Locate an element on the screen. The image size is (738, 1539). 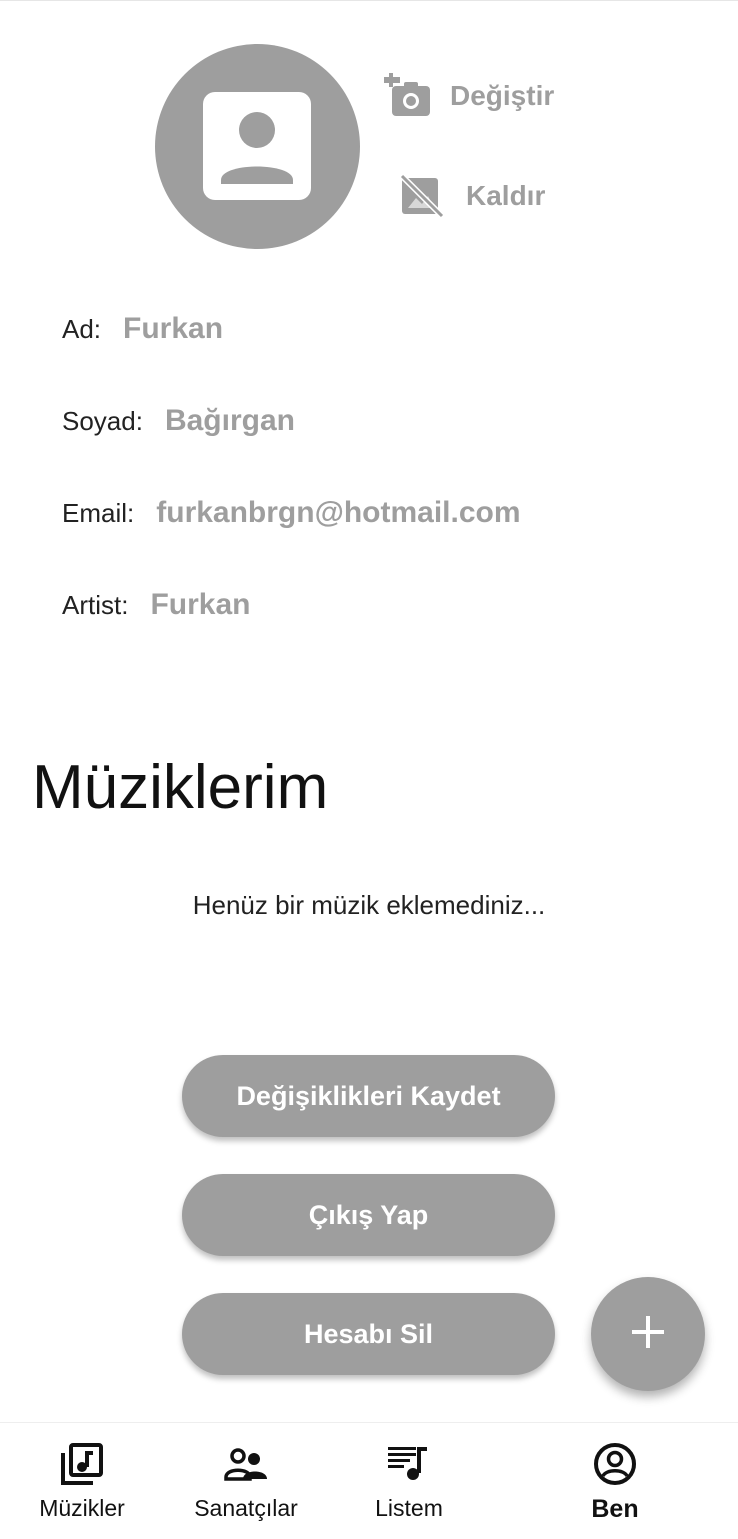
nav-item-ben: Ben is located at coordinates (615, 1481).